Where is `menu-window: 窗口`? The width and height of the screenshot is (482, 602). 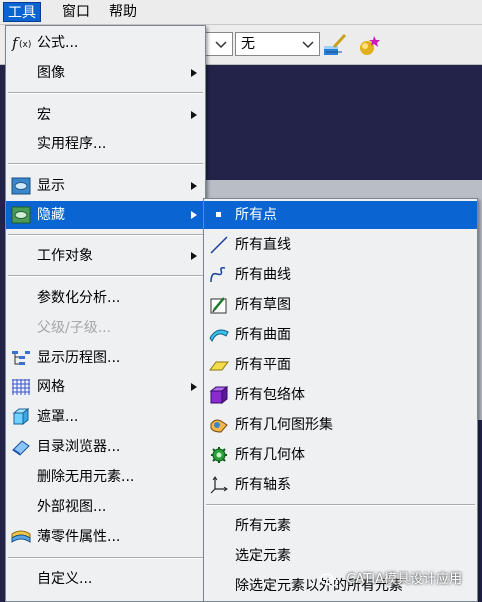
menu-window: 窗口 is located at coordinates (76, 12).